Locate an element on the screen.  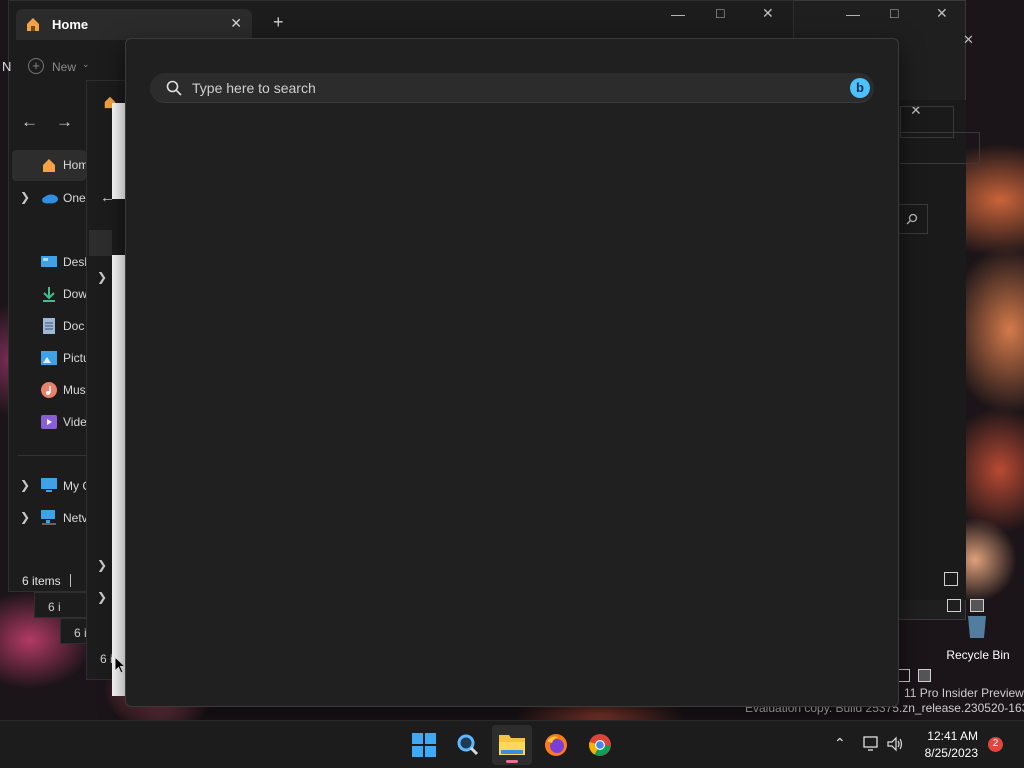
middle-selected-row is located at coordinates (101, 243).